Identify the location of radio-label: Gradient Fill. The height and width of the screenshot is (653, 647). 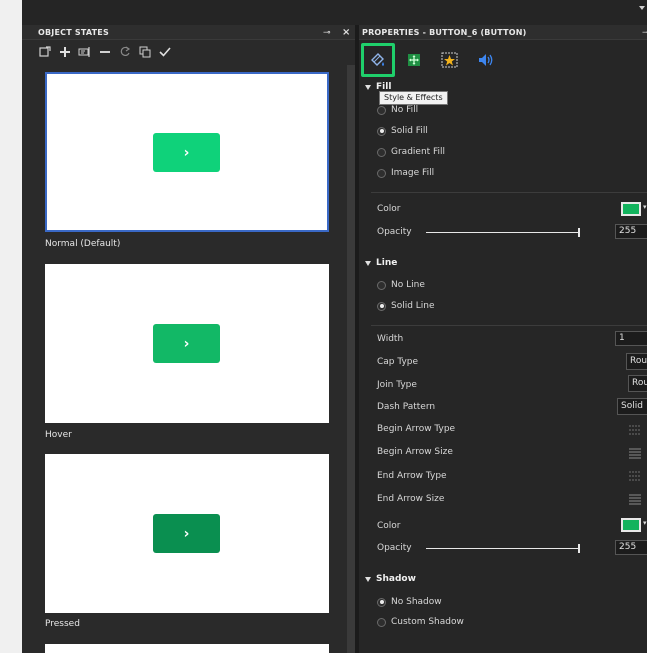
(418, 152).